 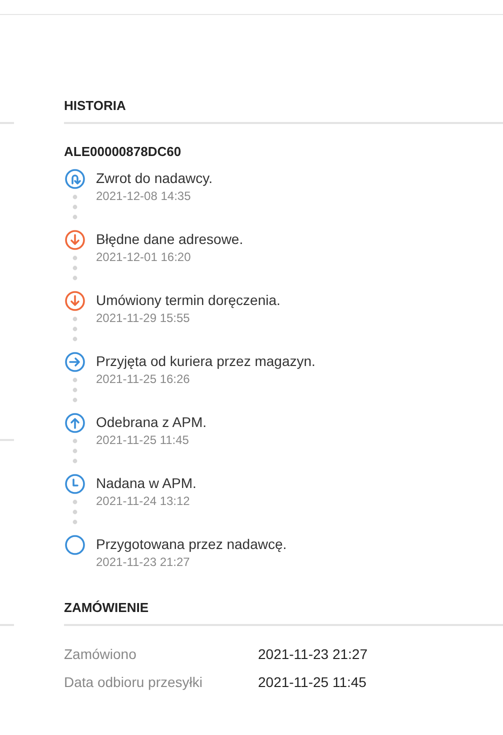 What do you see at coordinates (144, 196) in the screenshot?
I see `event-time: 2021-12-08 14:35` at bounding box center [144, 196].